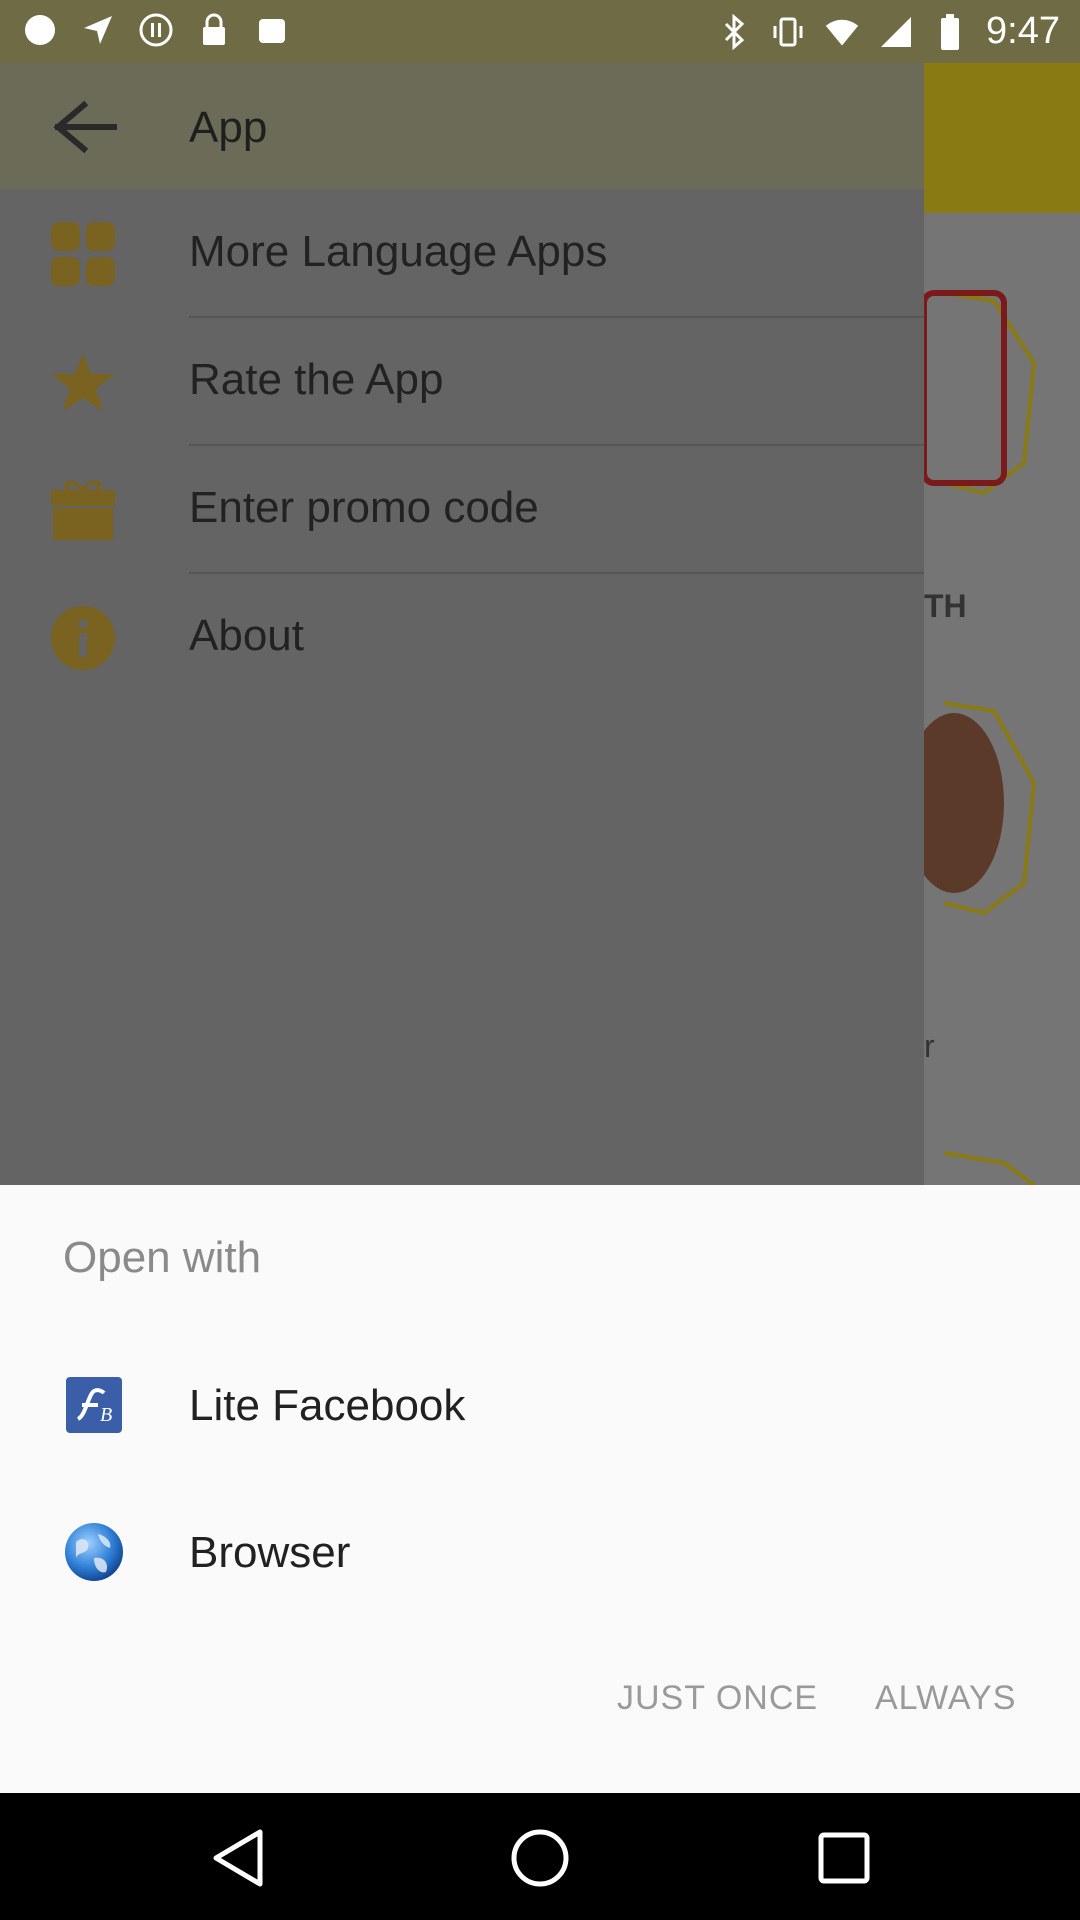  Describe the element at coordinates (316, 379) in the screenshot. I see `menu-item-label: Rate the App` at that location.